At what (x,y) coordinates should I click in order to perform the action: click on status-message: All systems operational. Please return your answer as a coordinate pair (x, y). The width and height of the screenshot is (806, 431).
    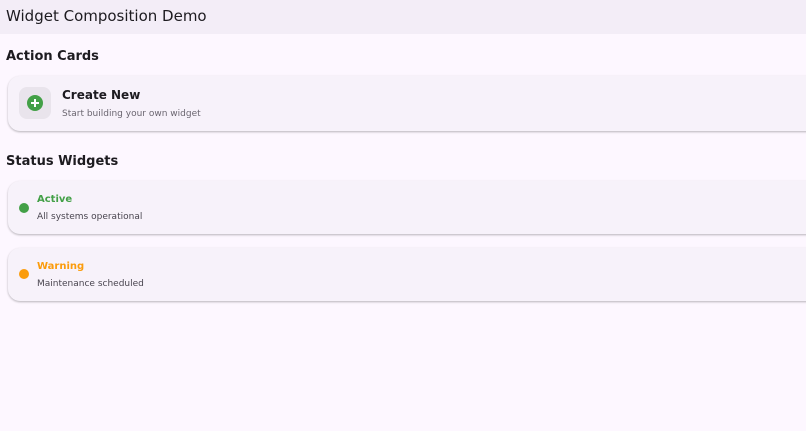
    Looking at the image, I should click on (90, 217).